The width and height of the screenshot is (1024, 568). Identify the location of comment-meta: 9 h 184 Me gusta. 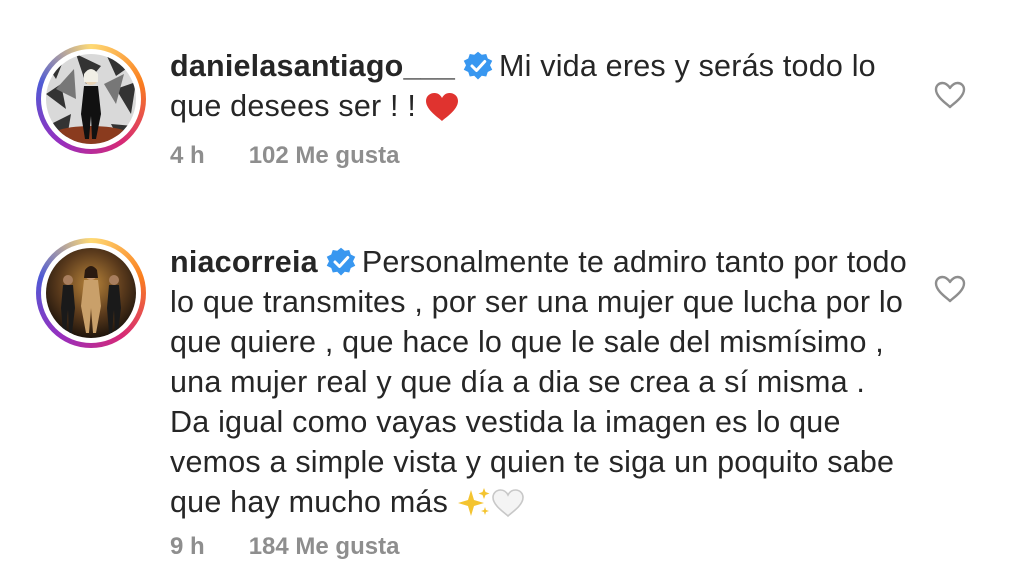
(284, 547).